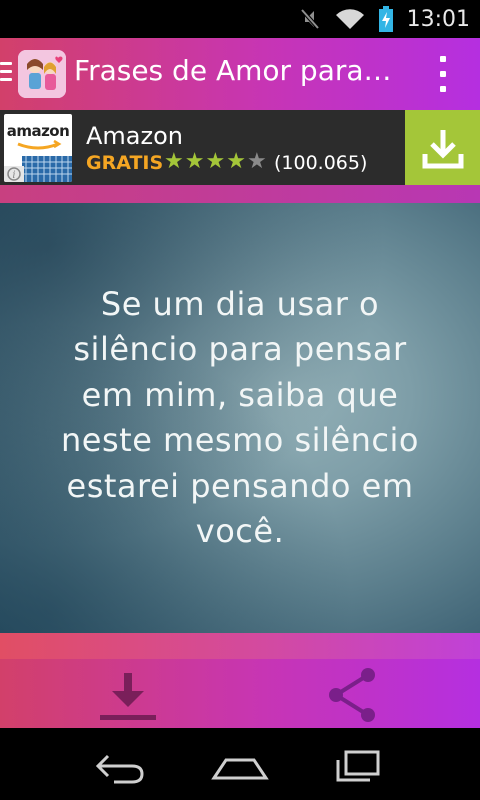 Image resolution: width=480 pixels, height=800 pixels. I want to click on svg-text: i, so click(13, 175).